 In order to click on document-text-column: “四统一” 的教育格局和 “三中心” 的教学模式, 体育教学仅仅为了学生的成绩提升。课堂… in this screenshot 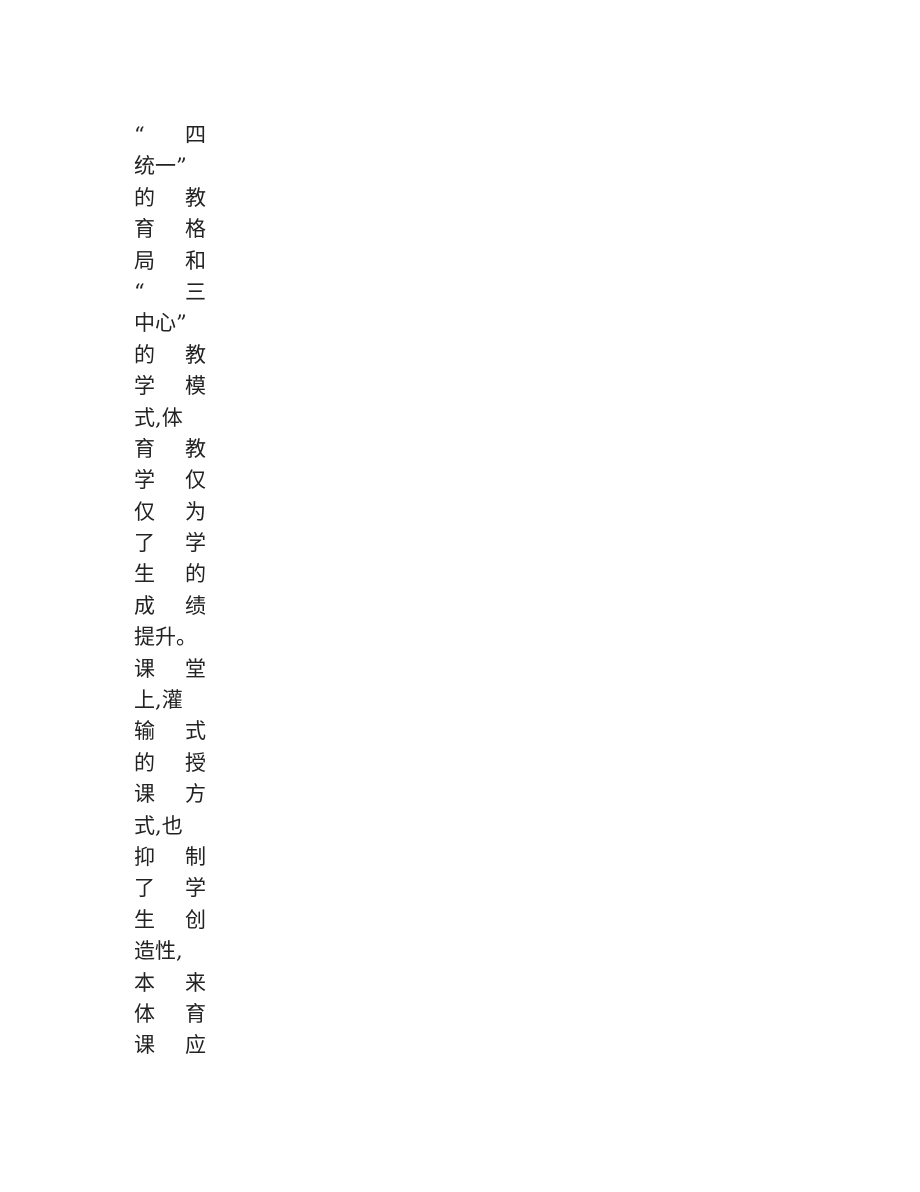, I will do `click(170, 591)`.